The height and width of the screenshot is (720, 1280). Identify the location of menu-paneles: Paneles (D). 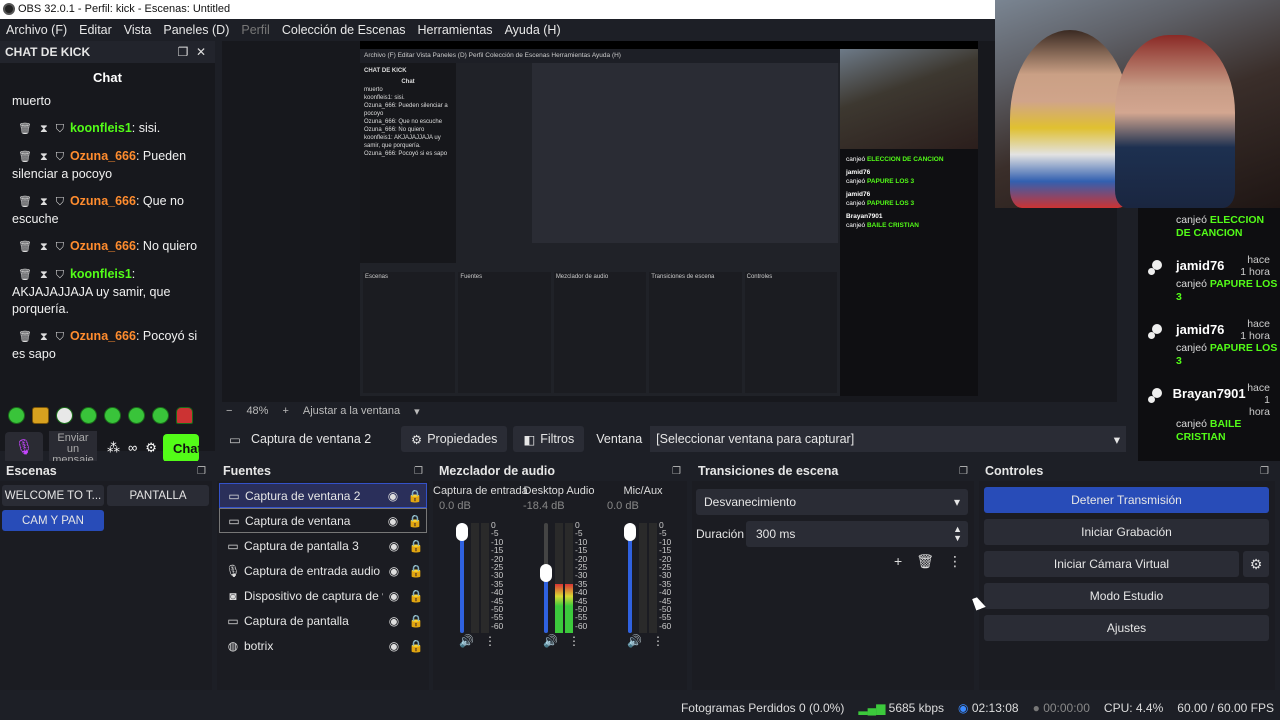
(196, 30).